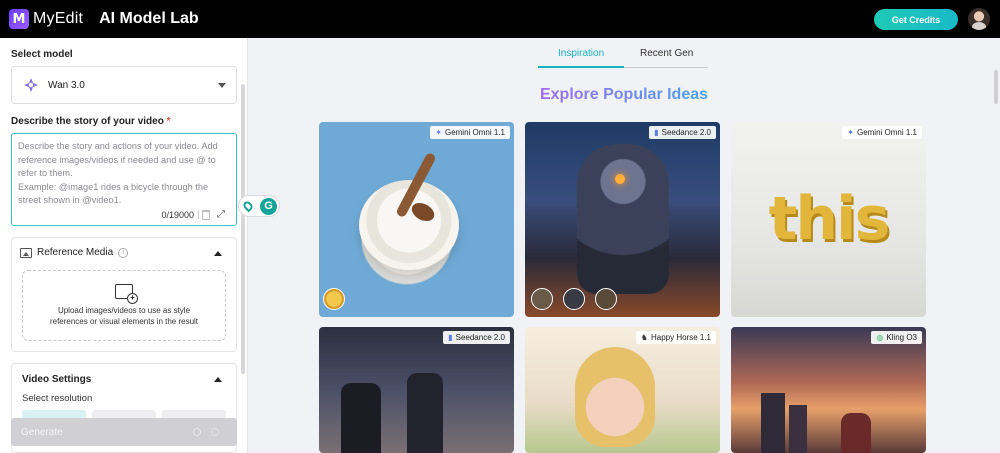 Image resolution: width=1000 pixels, height=453 pixels. Describe the element at coordinates (124, 432) in the screenshot. I see `generate-button: Generate` at that location.